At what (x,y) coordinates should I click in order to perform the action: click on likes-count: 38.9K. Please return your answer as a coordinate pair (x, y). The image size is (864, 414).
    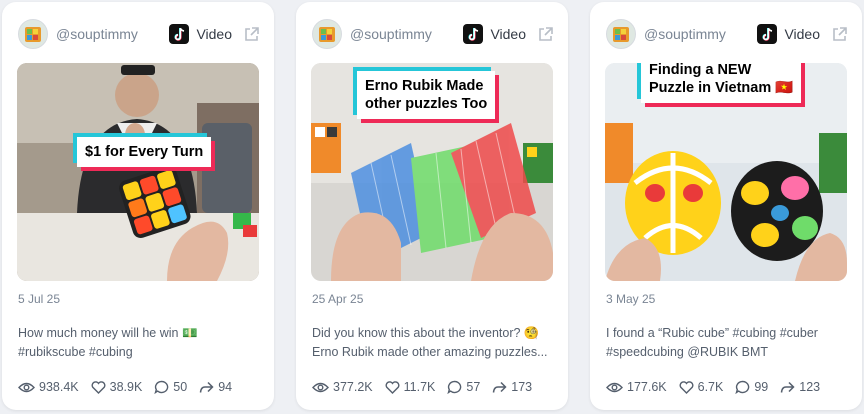
    Looking at the image, I should click on (126, 387).